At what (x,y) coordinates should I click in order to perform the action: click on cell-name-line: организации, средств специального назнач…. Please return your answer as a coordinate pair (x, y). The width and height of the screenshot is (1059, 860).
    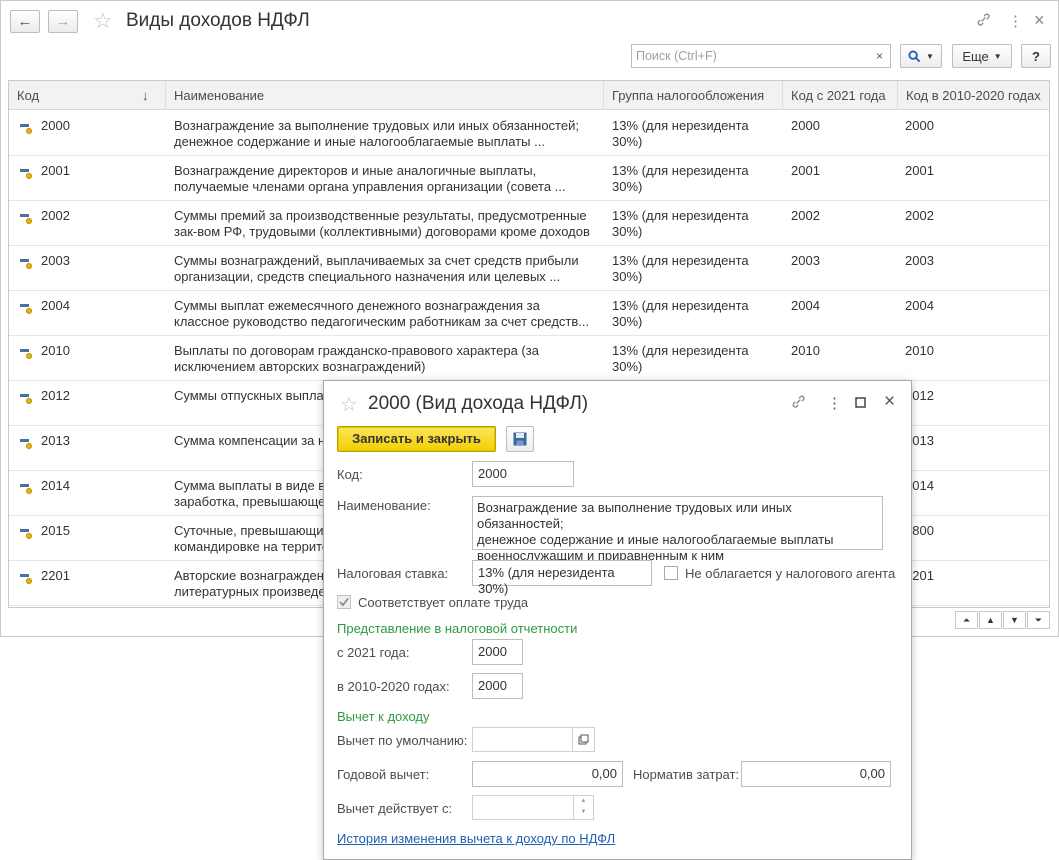
    Looking at the image, I should click on (367, 276).